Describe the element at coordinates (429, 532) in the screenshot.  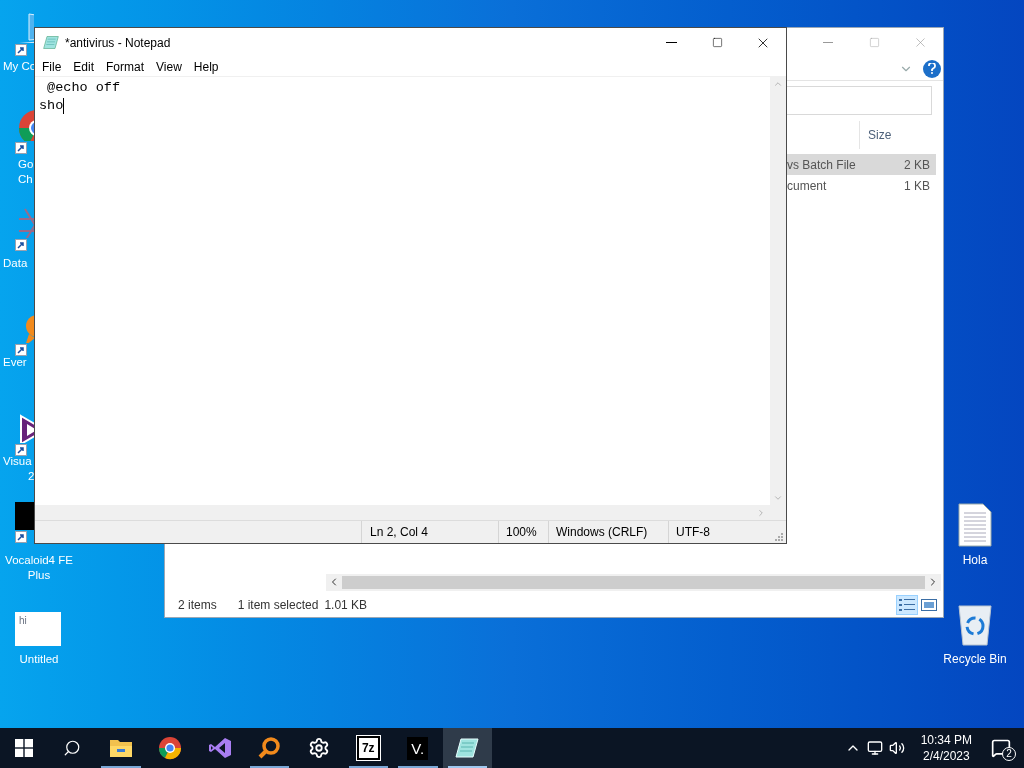
I see `cursor-position-text: Ln 2, Col 4` at that location.